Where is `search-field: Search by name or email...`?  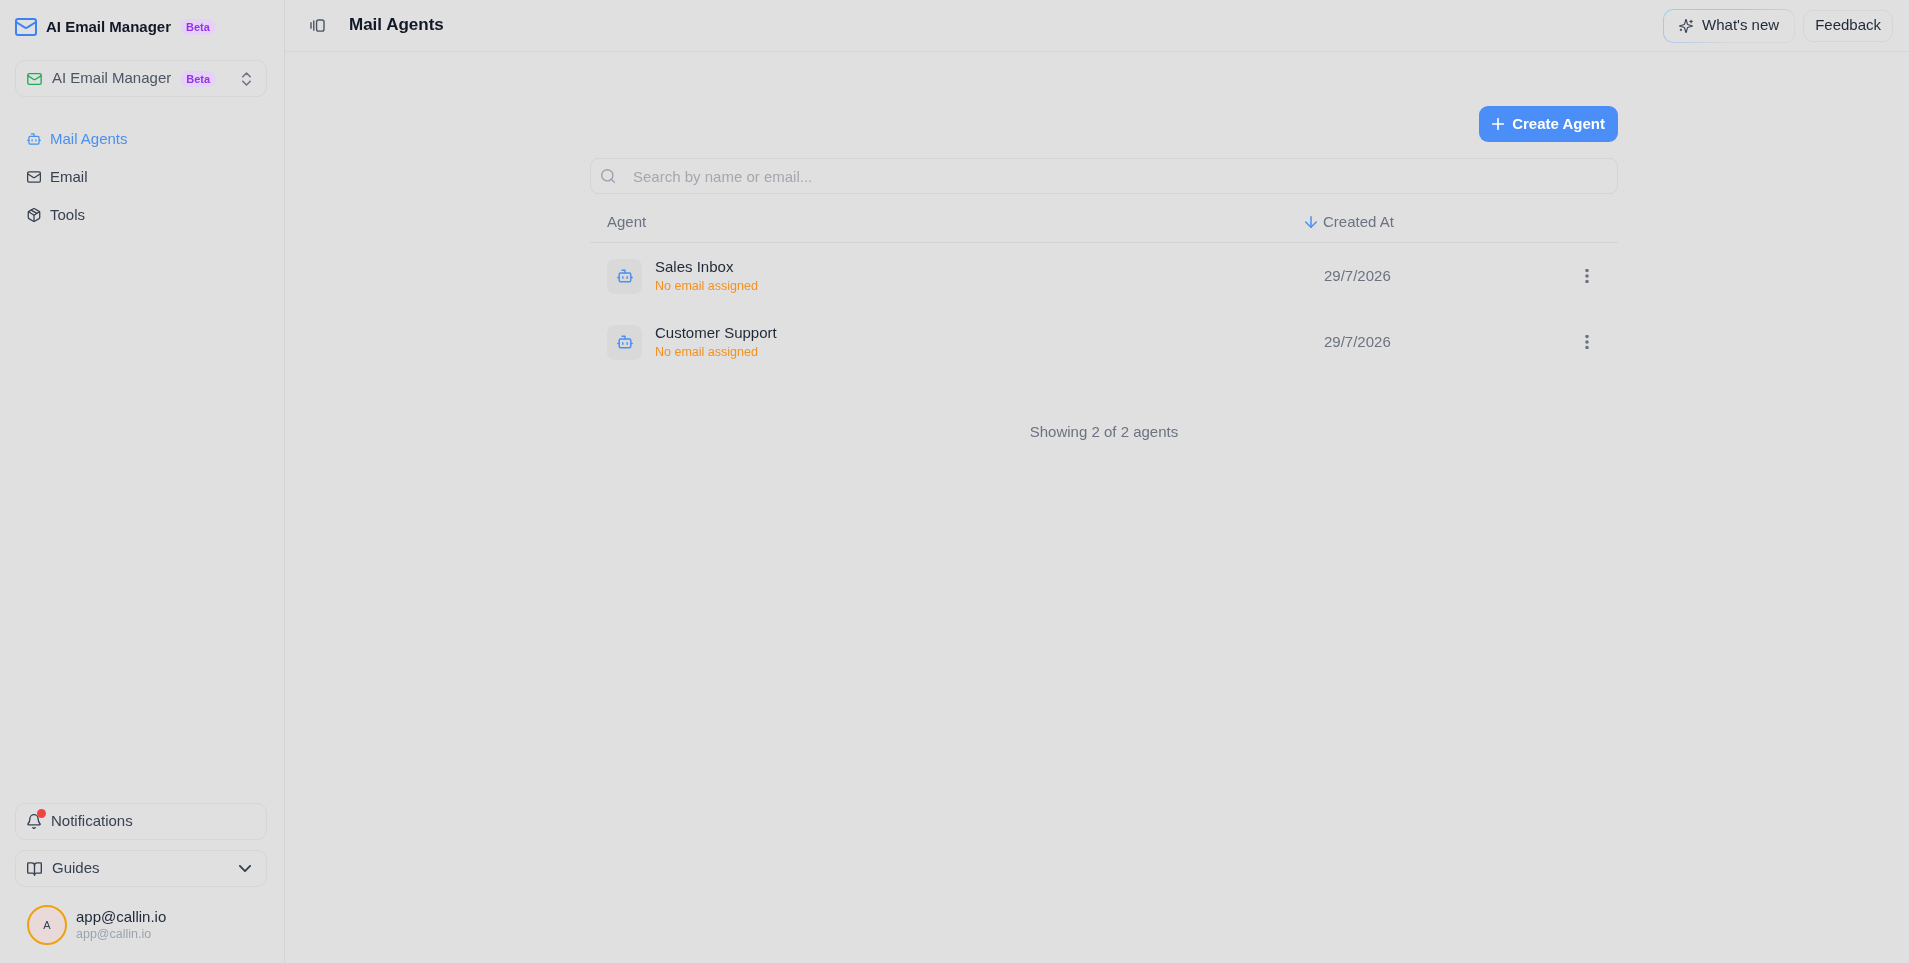 search-field: Search by name or email... is located at coordinates (1104, 176).